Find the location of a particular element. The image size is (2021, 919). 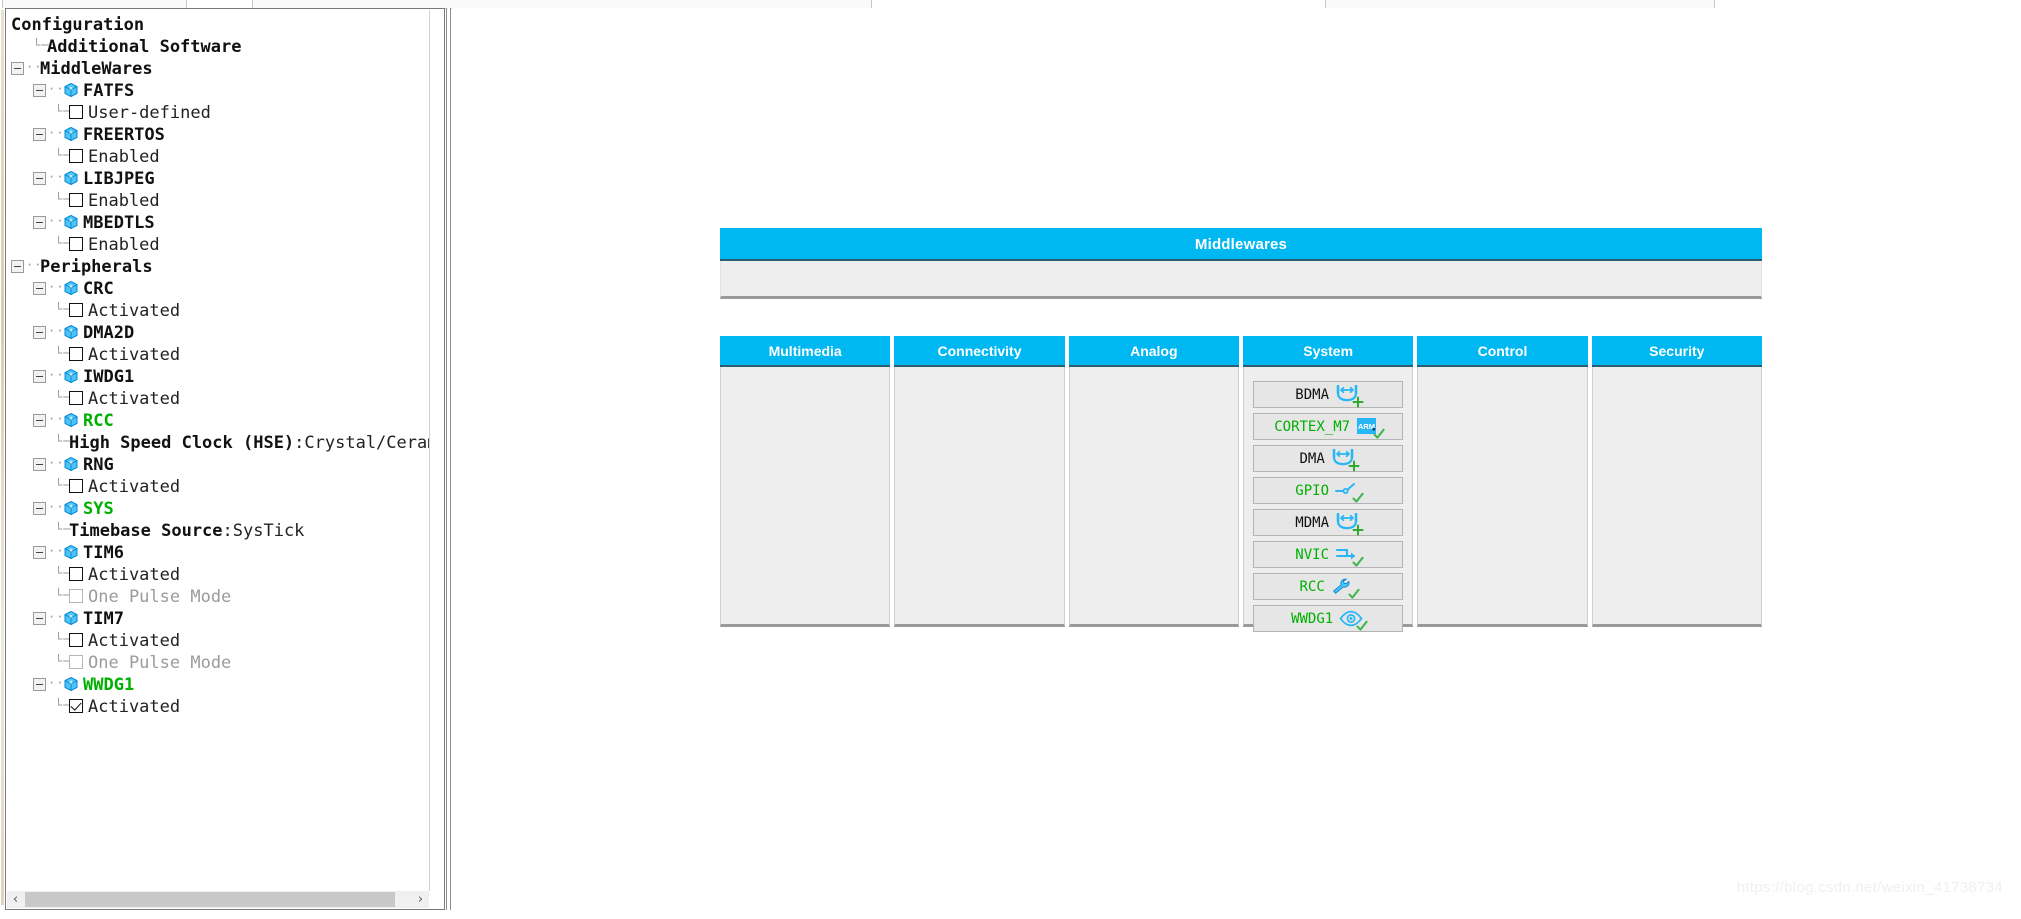

tree-horizontal-scrollbar: ‹ › is located at coordinates (218, 899).